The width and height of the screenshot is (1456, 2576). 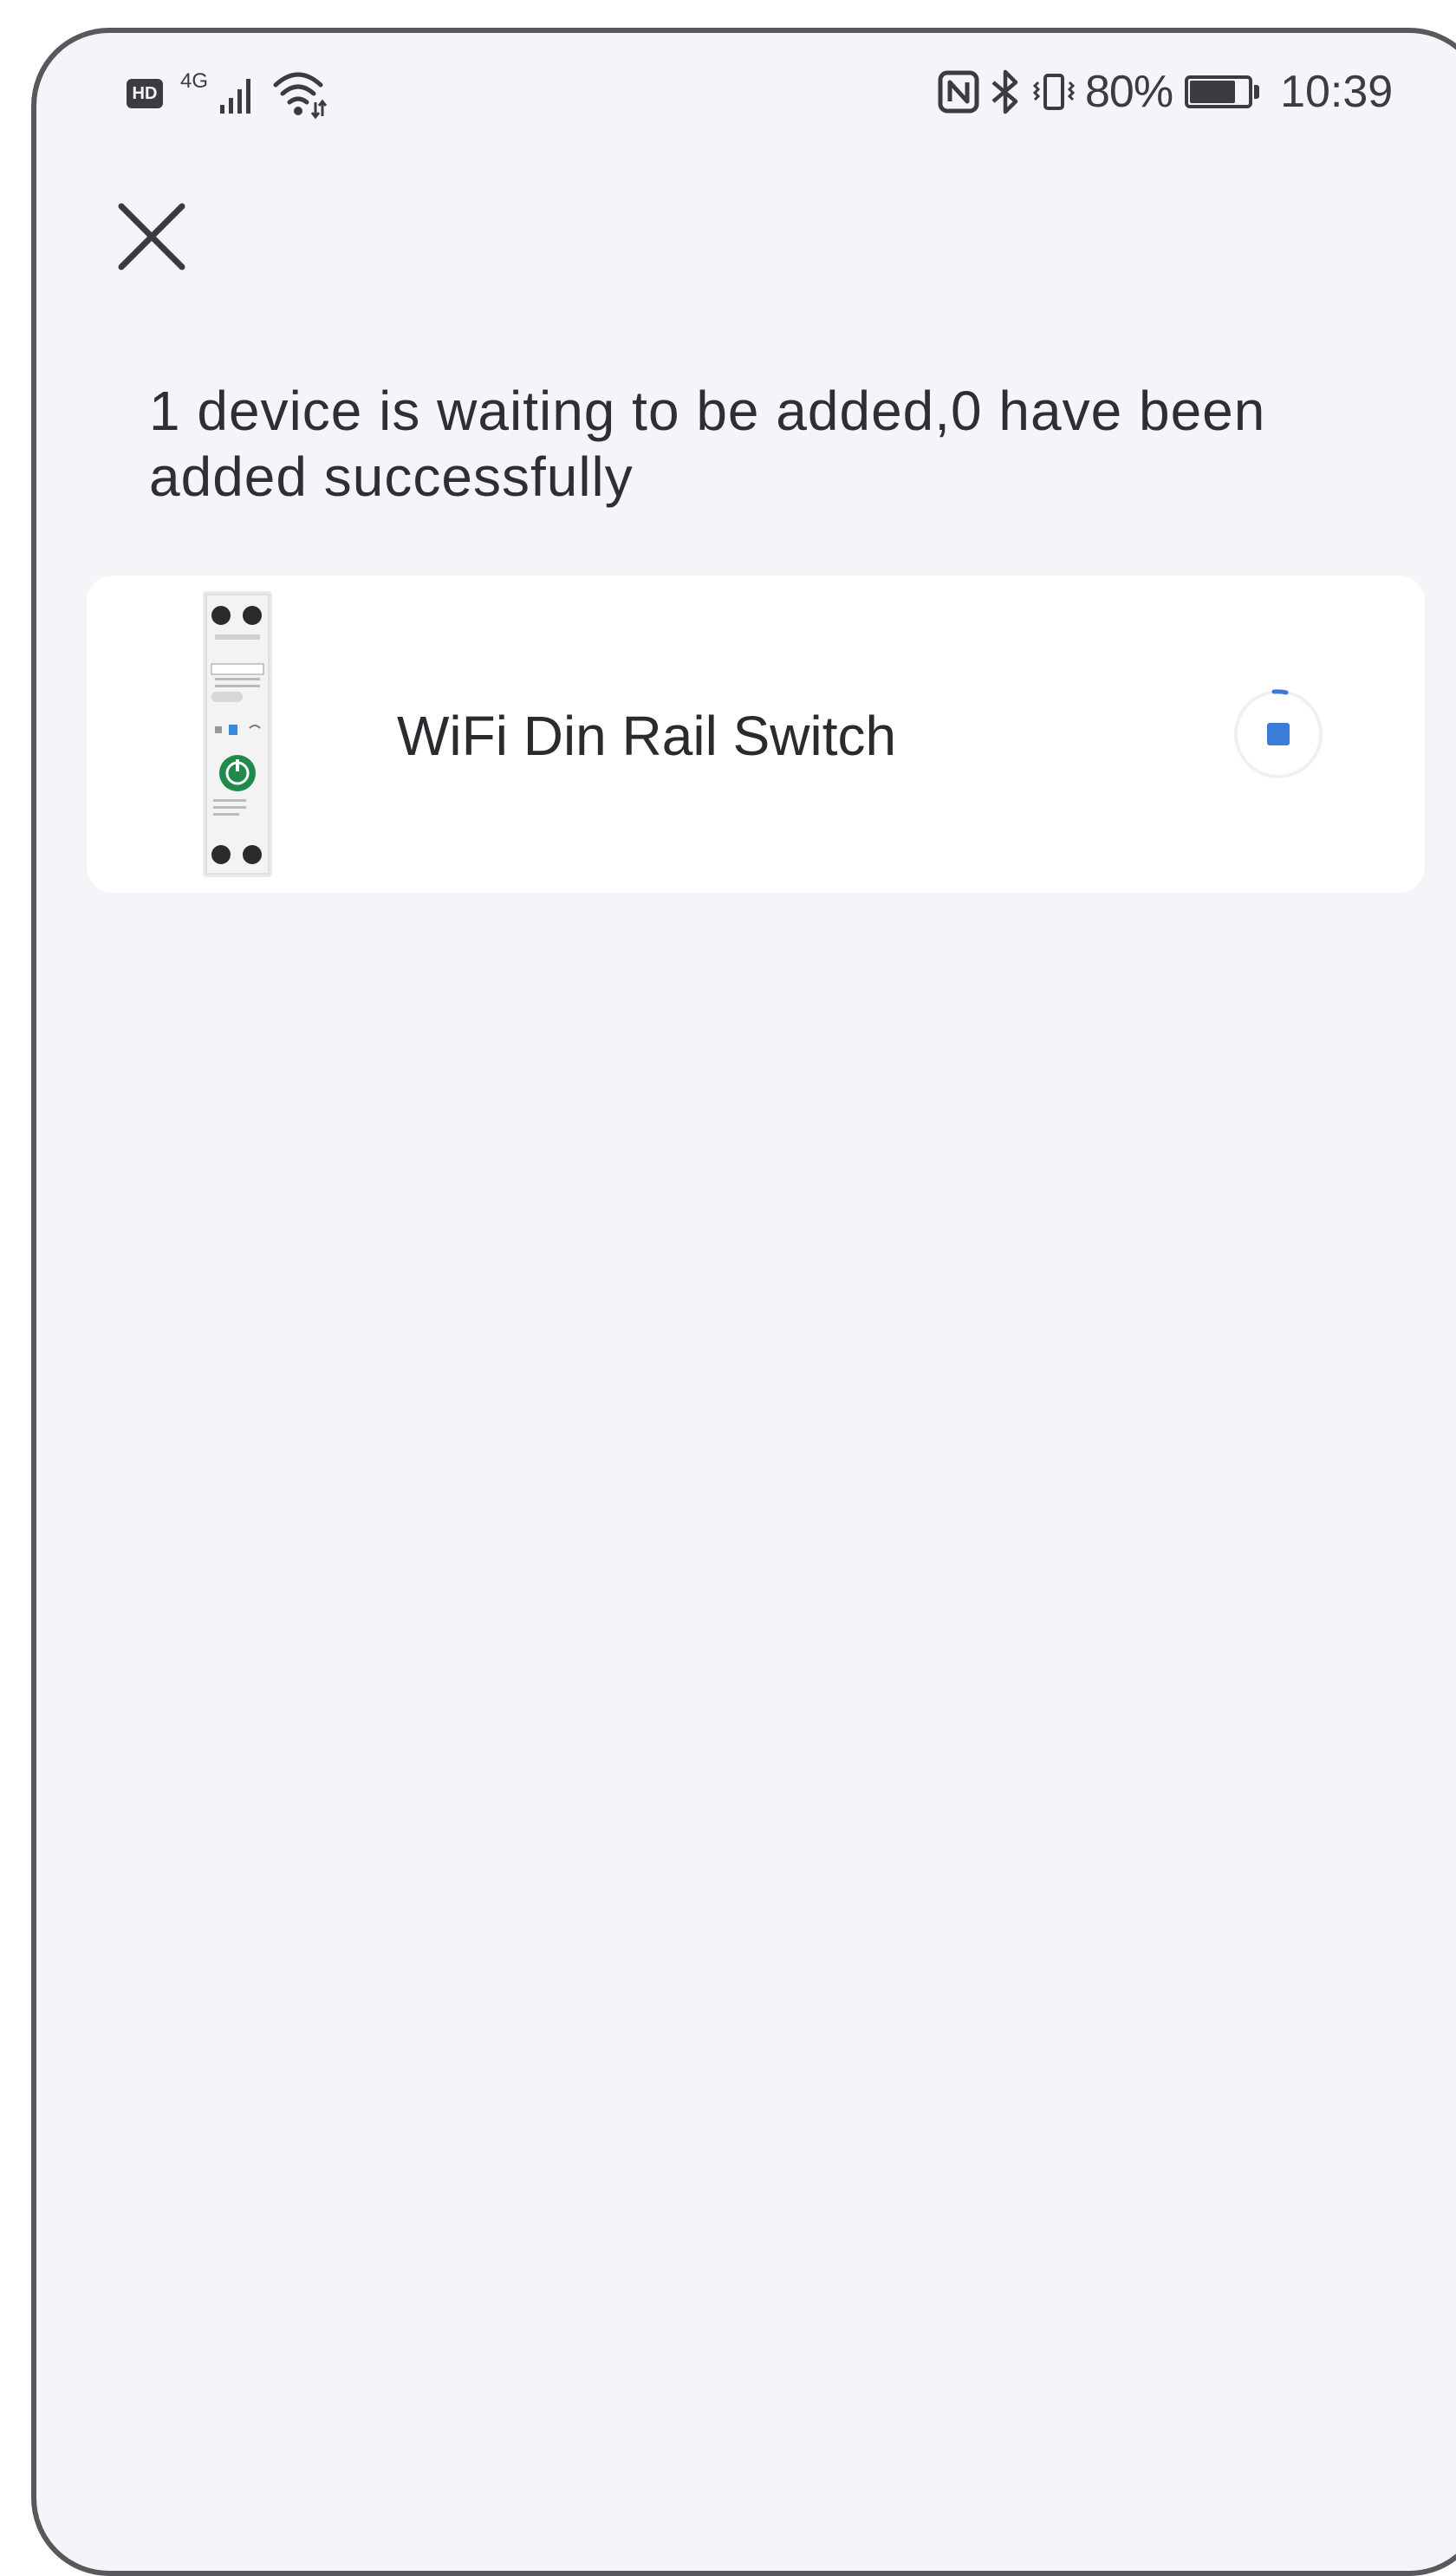 What do you see at coordinates (1278, 733) in the screenshot?
I see `loading-spinner-icon` at bounding box center [1278, 733].